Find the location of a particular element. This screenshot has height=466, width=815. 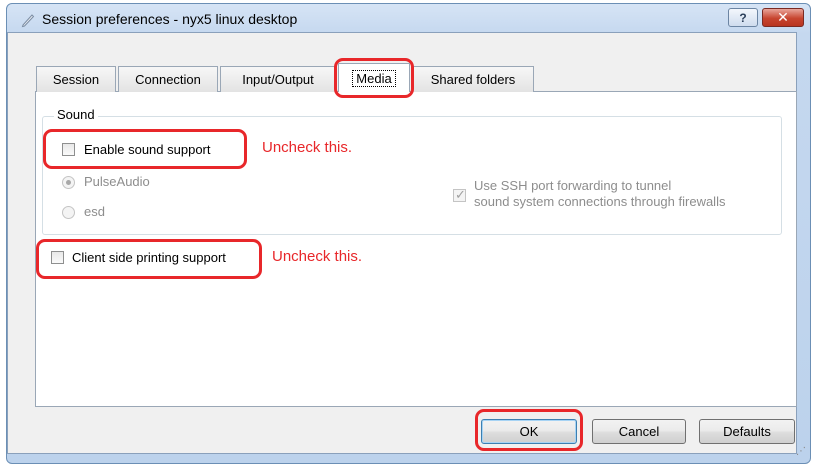

tab-media: Media is located at coordinates (374, 77).